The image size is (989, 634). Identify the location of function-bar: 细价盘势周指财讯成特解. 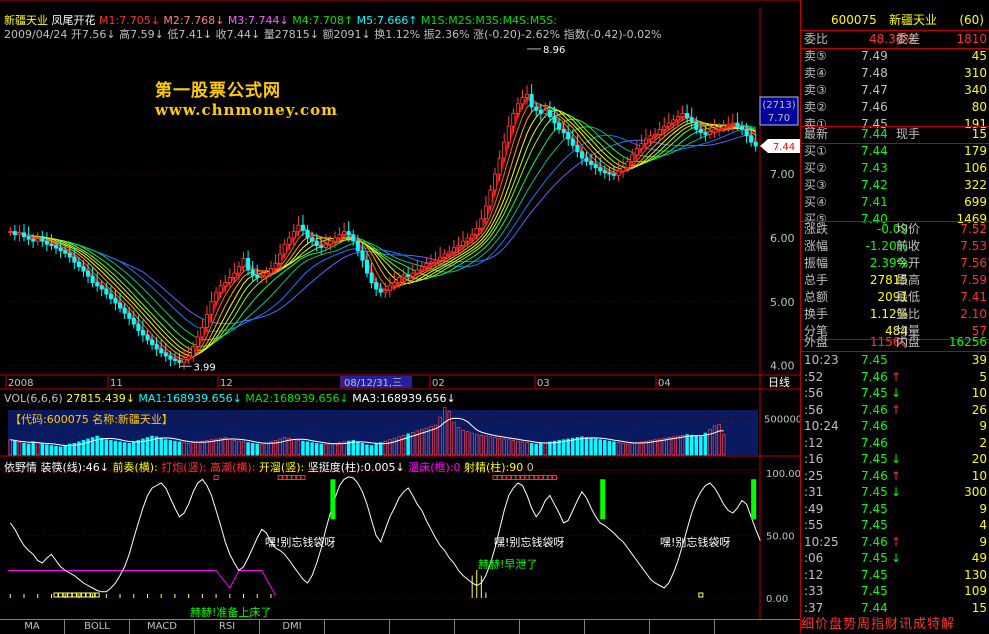
(895, 624).